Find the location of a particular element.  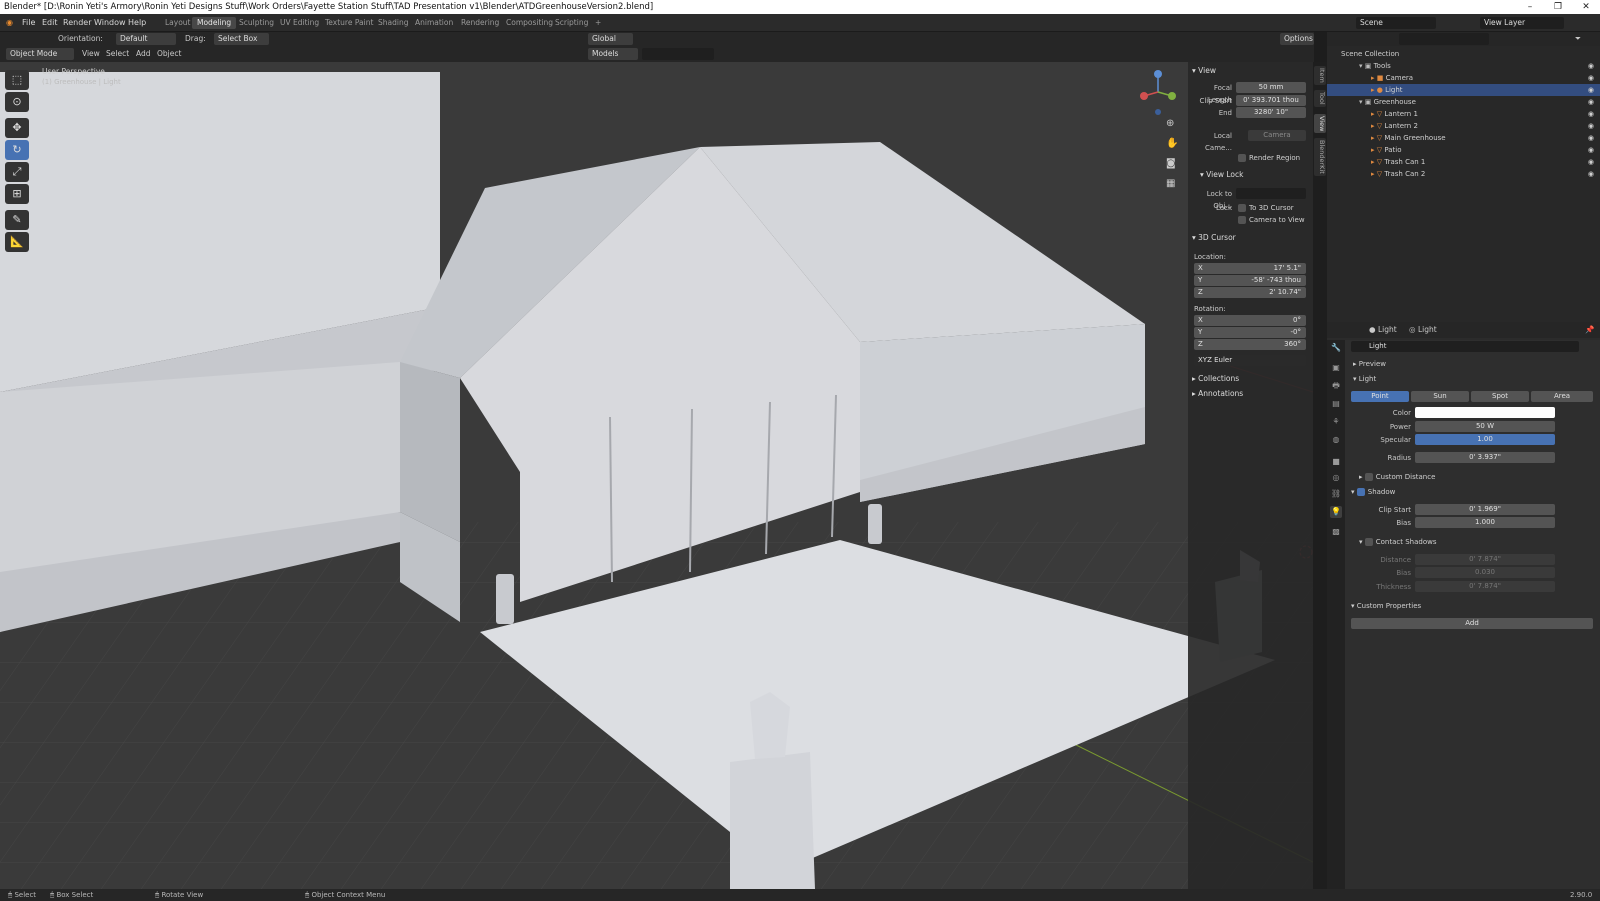

rotation-mode-dropdown: XYZ Euler is located at coordinates (1250, 360).